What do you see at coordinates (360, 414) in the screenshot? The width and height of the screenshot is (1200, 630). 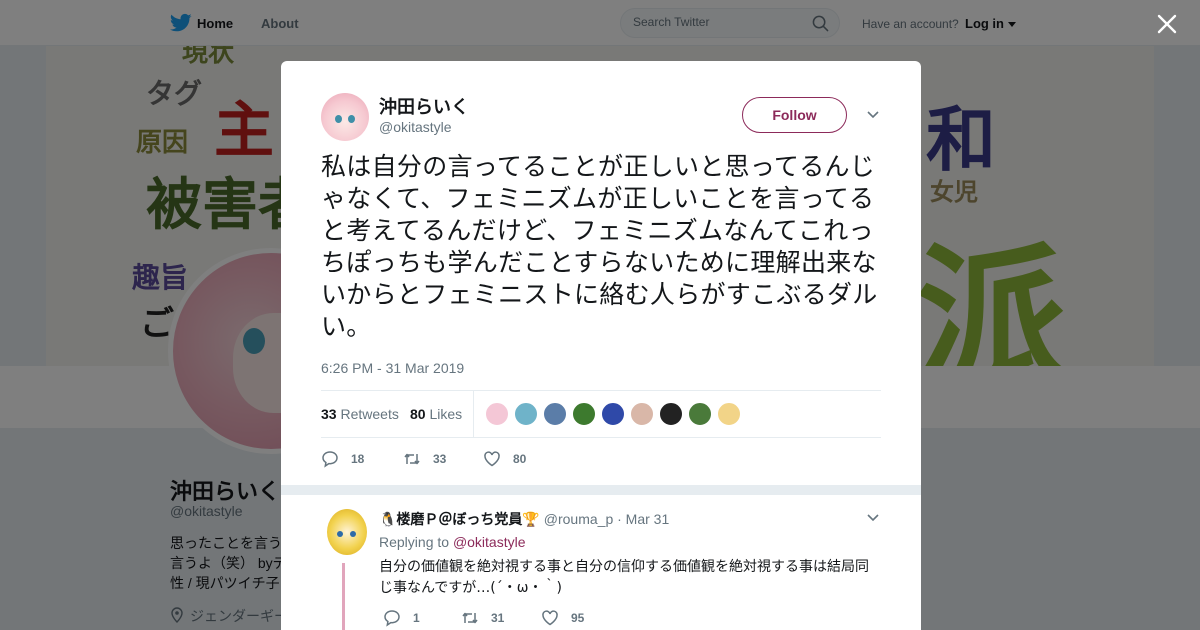 I see `retweets-stat: 33 Retweets` at bounding box center [360, 414].